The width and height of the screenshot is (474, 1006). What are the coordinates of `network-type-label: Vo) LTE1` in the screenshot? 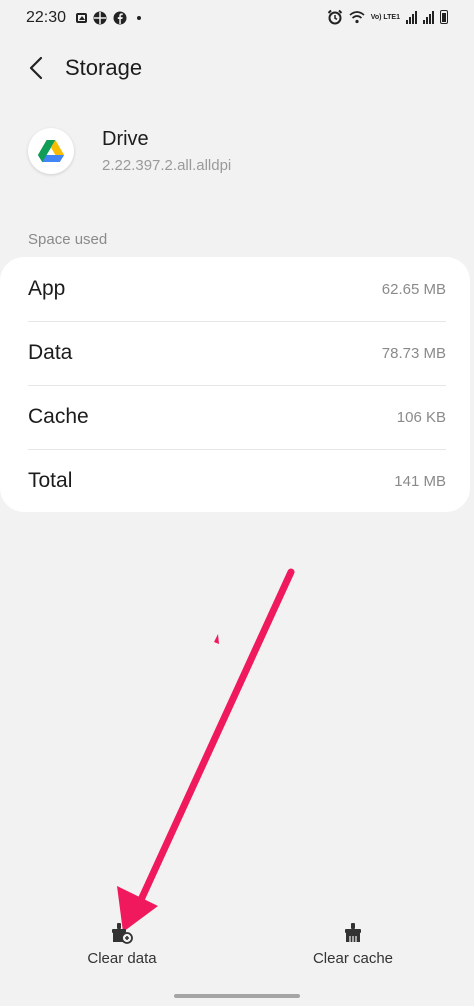 It's located at (385, 17).